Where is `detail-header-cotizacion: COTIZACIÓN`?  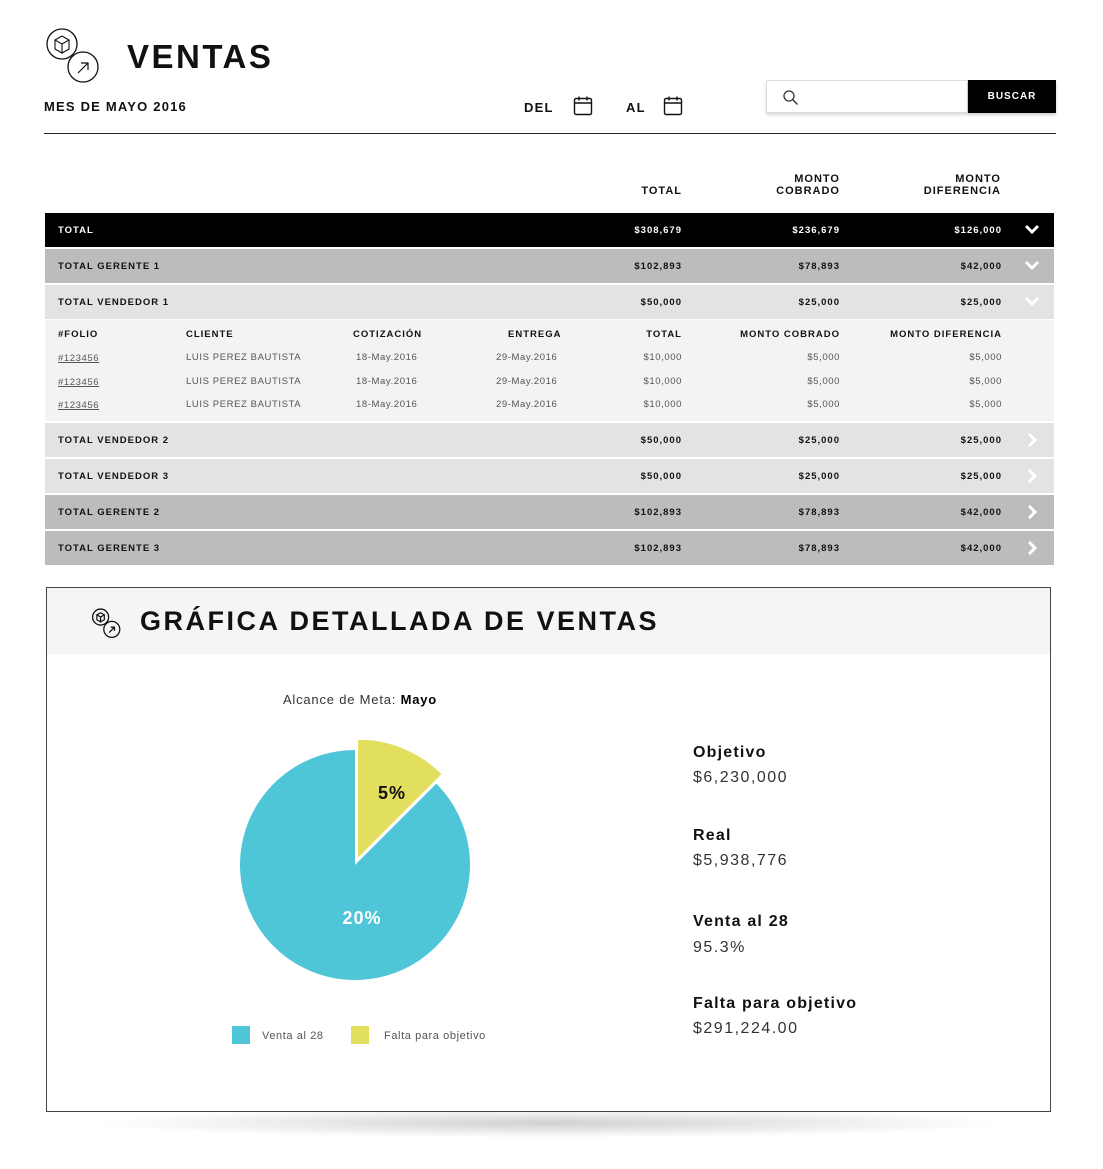 detail-header-cotizacion: COTIZACIÓN is located at coordinates (388, 334).